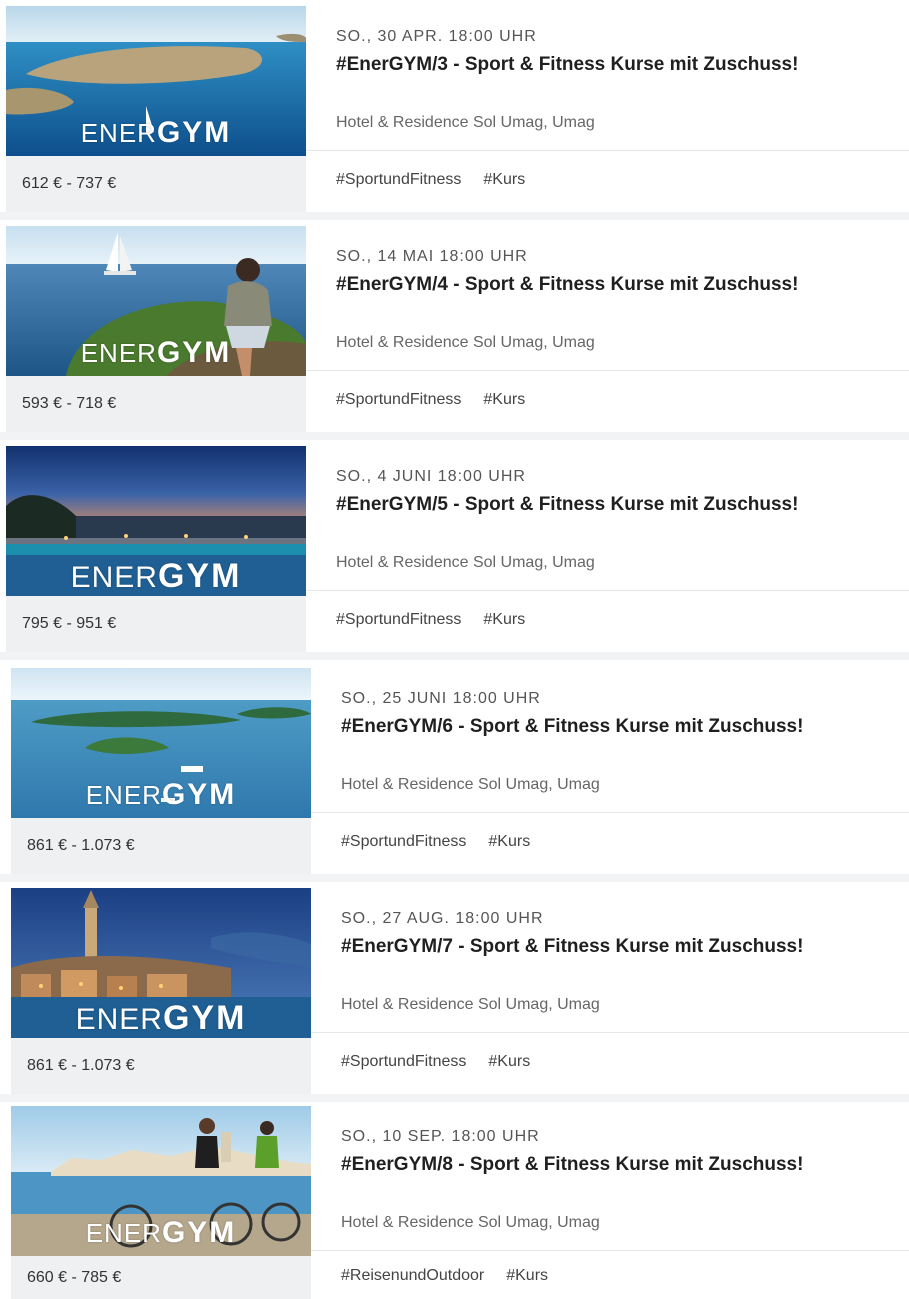 The image size is (909, 1299). Describe the element at coordinates (69, 623) in the screenshot. I see `price-range: 795 € - 951 €` at that location.